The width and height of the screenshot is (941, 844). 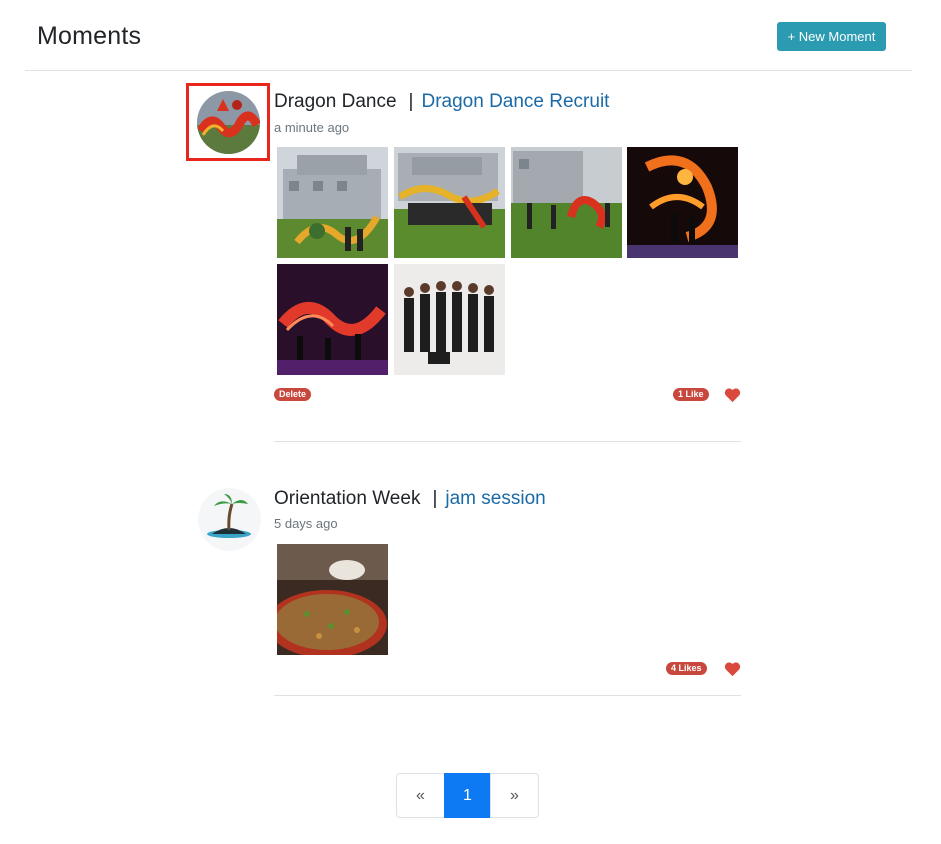 I want to click on pagination-prev: «, so click(x=420, y=795).